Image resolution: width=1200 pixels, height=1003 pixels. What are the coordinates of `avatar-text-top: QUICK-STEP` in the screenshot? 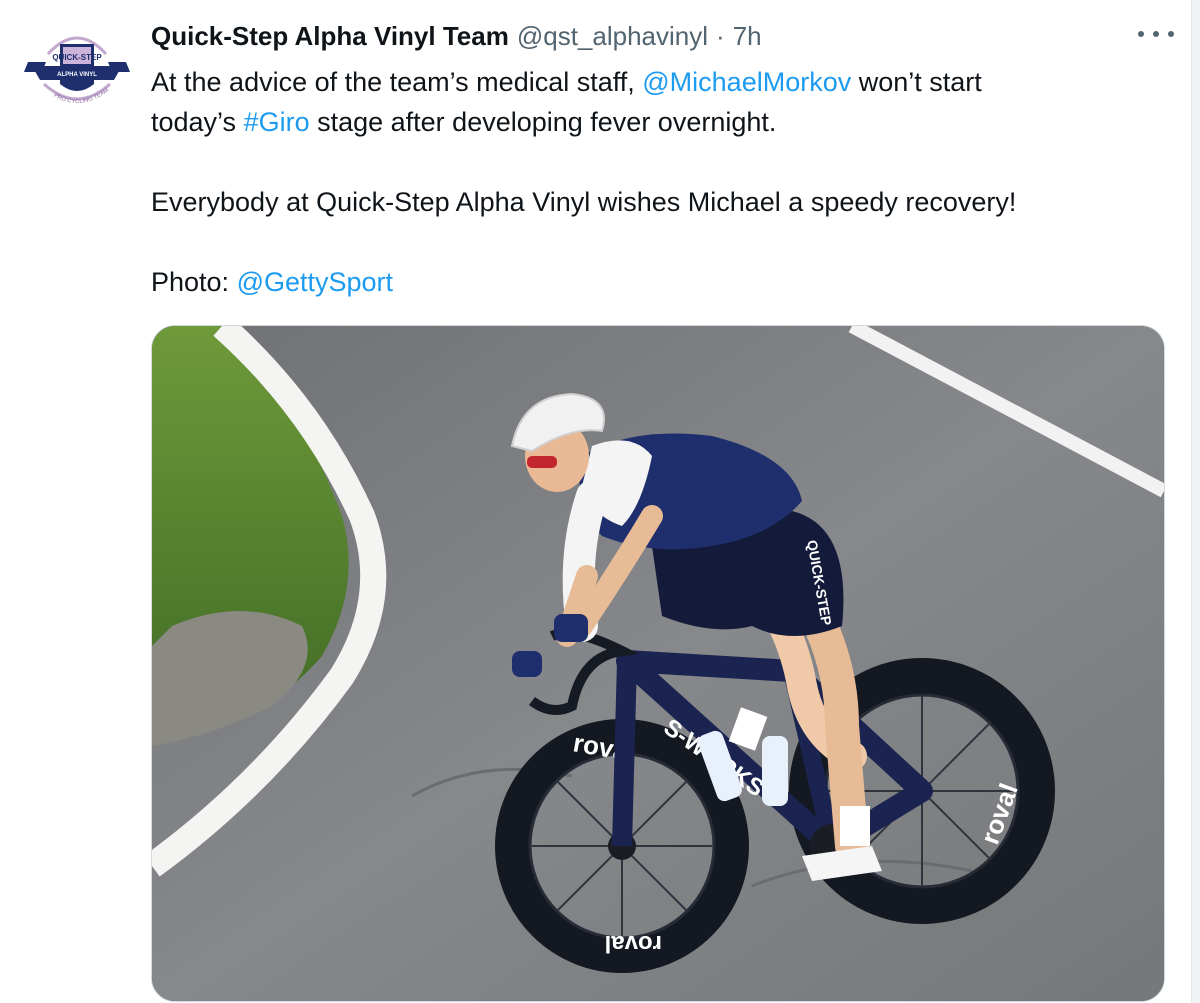 It's located at (77, 57).